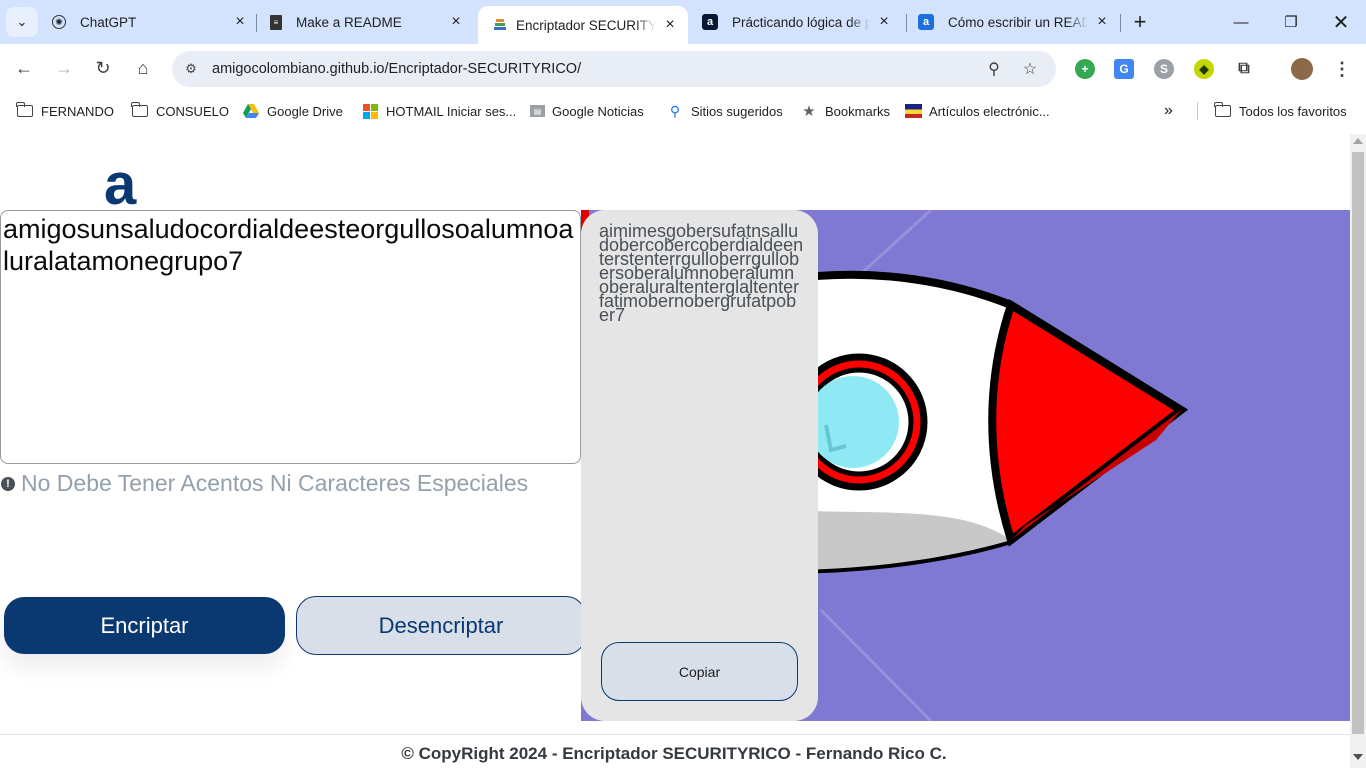  I want to click on decrypt-button: Desencriptar, so click(441, 625).